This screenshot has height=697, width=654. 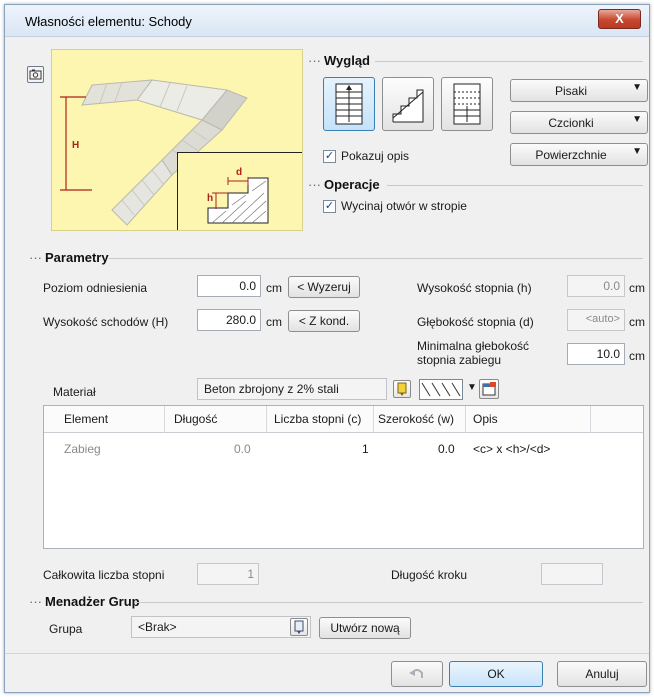 What do you see at coordinates (35, 74) in the screenshot?
I see `camera-icon` at bounding box center [35, 74].